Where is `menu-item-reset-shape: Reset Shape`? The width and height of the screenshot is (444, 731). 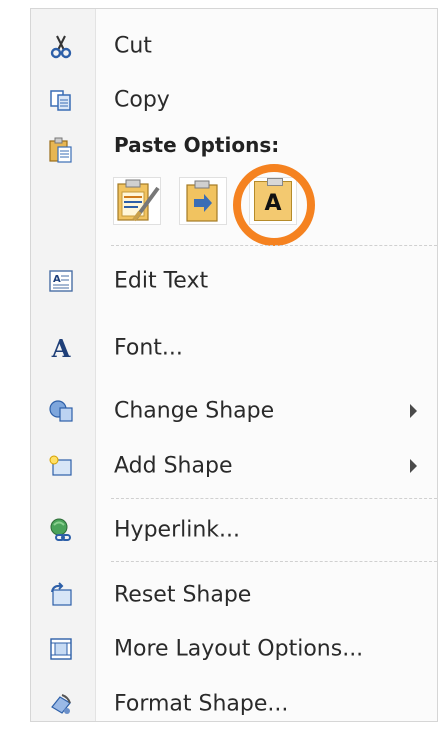 menu-item-reset-shape: Reset Shape is located at coordinates (234, 595).